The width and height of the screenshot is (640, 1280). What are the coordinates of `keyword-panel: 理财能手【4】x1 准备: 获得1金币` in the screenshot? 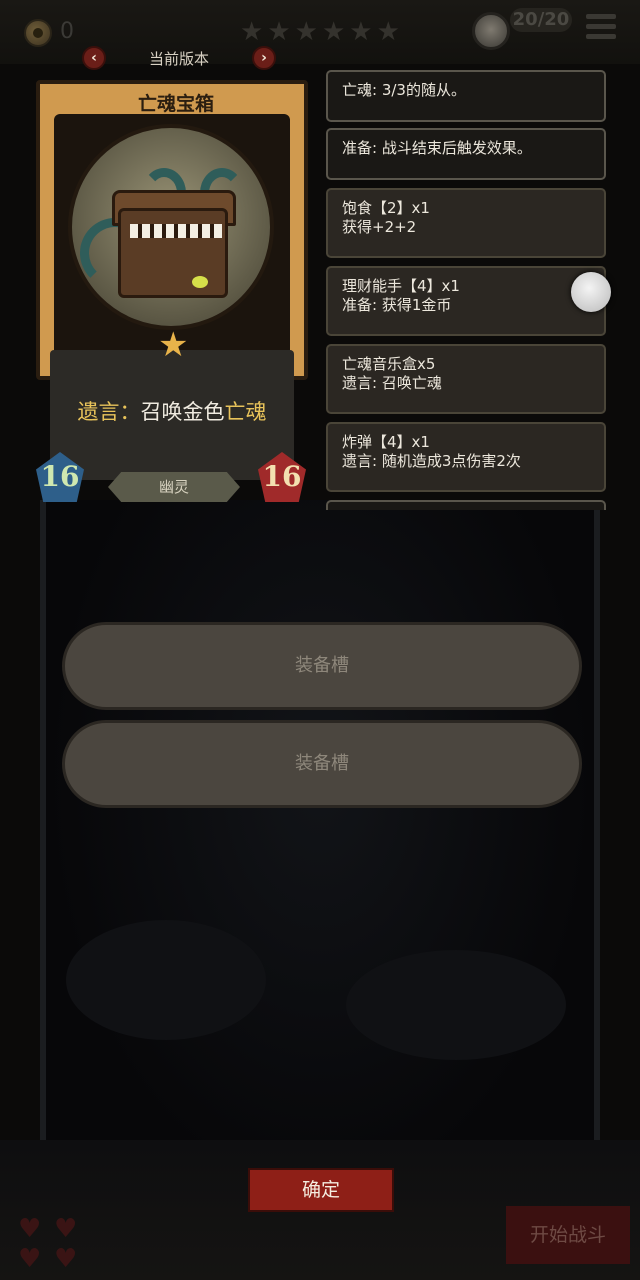 It's located at (466, 301).